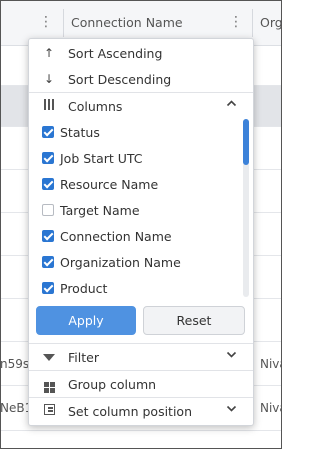 The image size is (320, 449). I want to click on filter-icon, so click(49, 357).